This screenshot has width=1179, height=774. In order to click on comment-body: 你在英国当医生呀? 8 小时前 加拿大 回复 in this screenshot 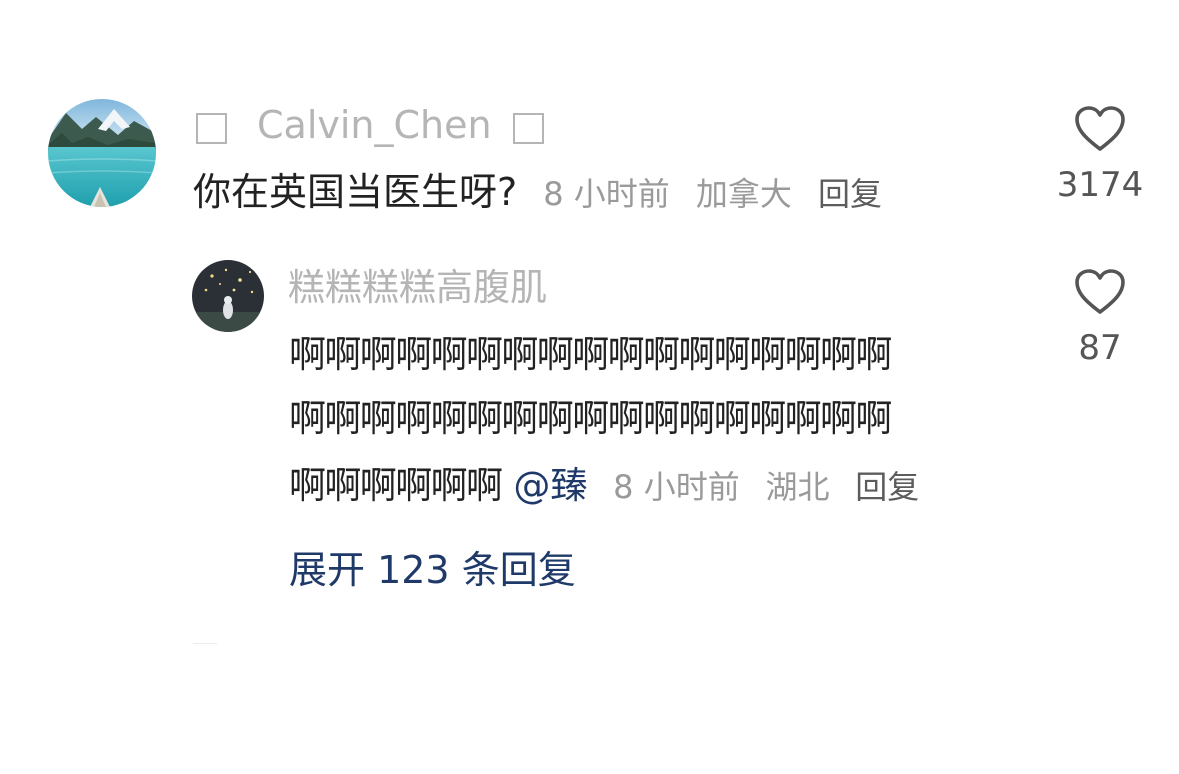, I will do `click(537, 193)`.